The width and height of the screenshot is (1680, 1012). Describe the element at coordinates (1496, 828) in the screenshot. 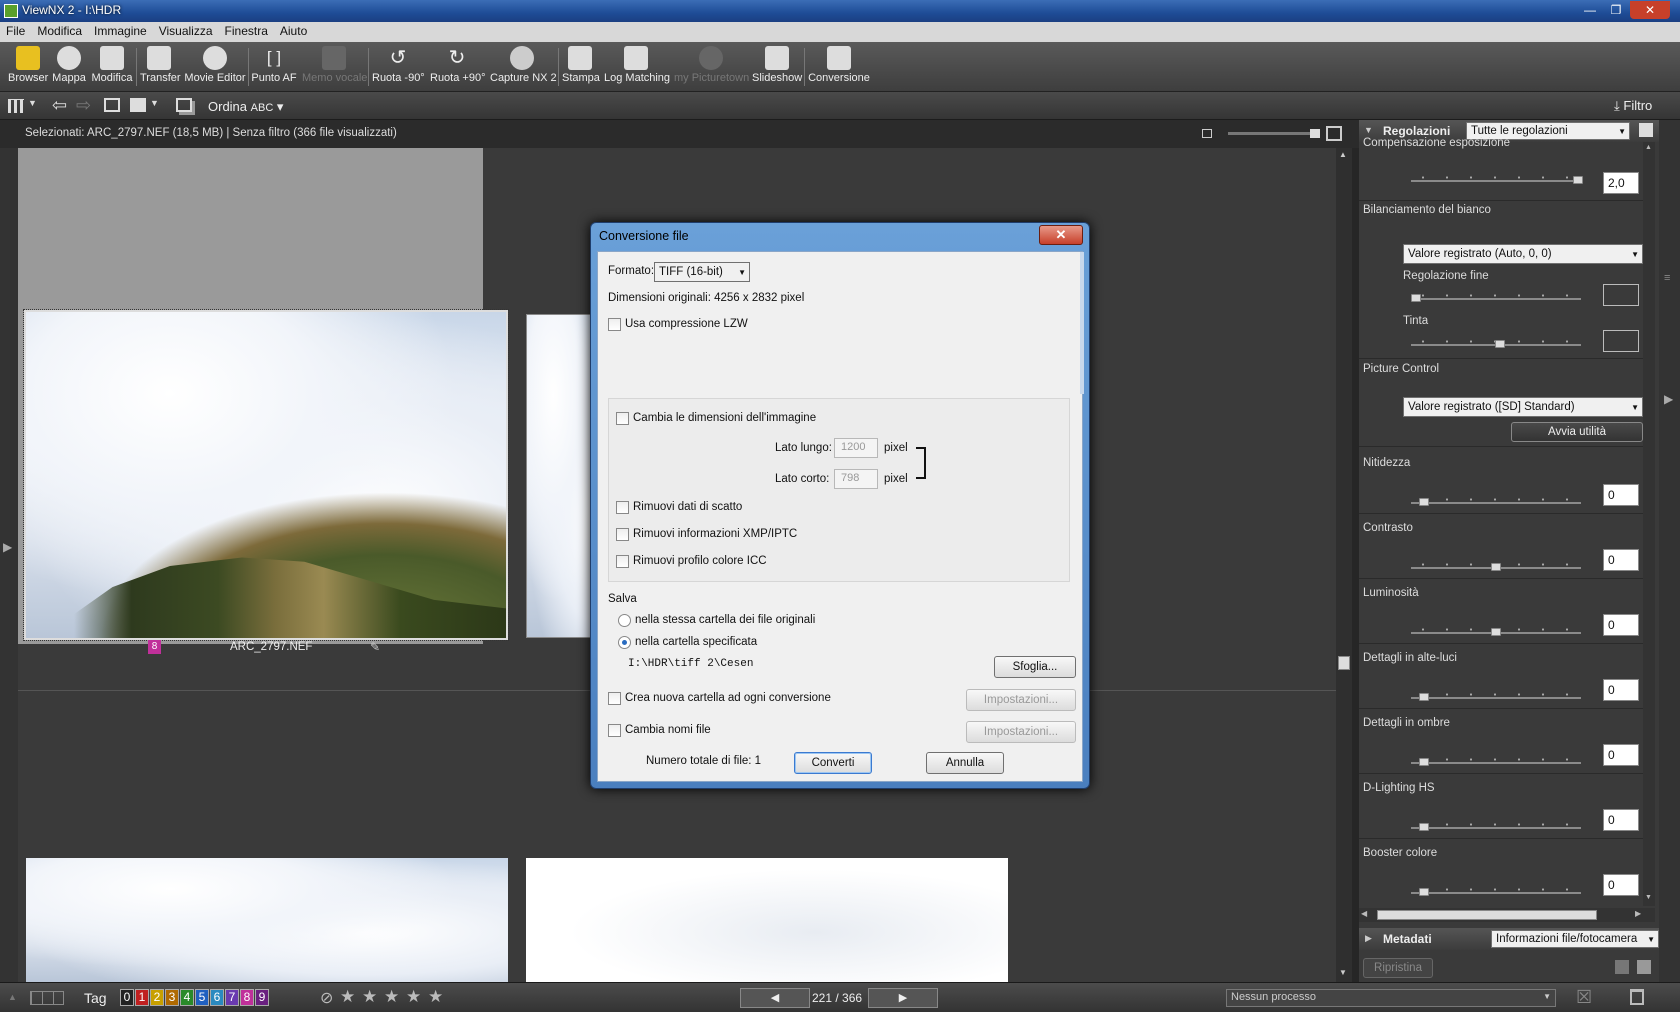

I see `dlighting-slider` at that location.